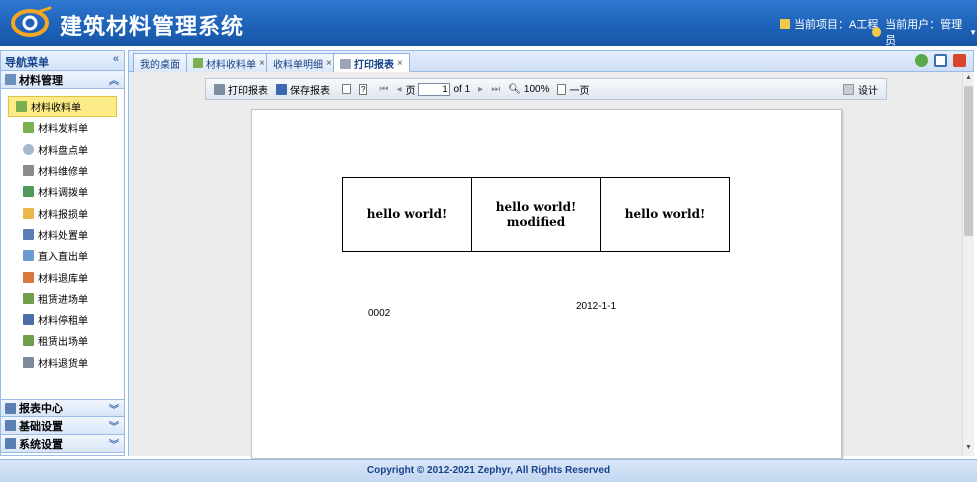 This screenshot has height=482, width=977. What do you see at coordinates (410, 91) in the screenshot?
I see `page-label: 页` at bounding box center [410, 91].